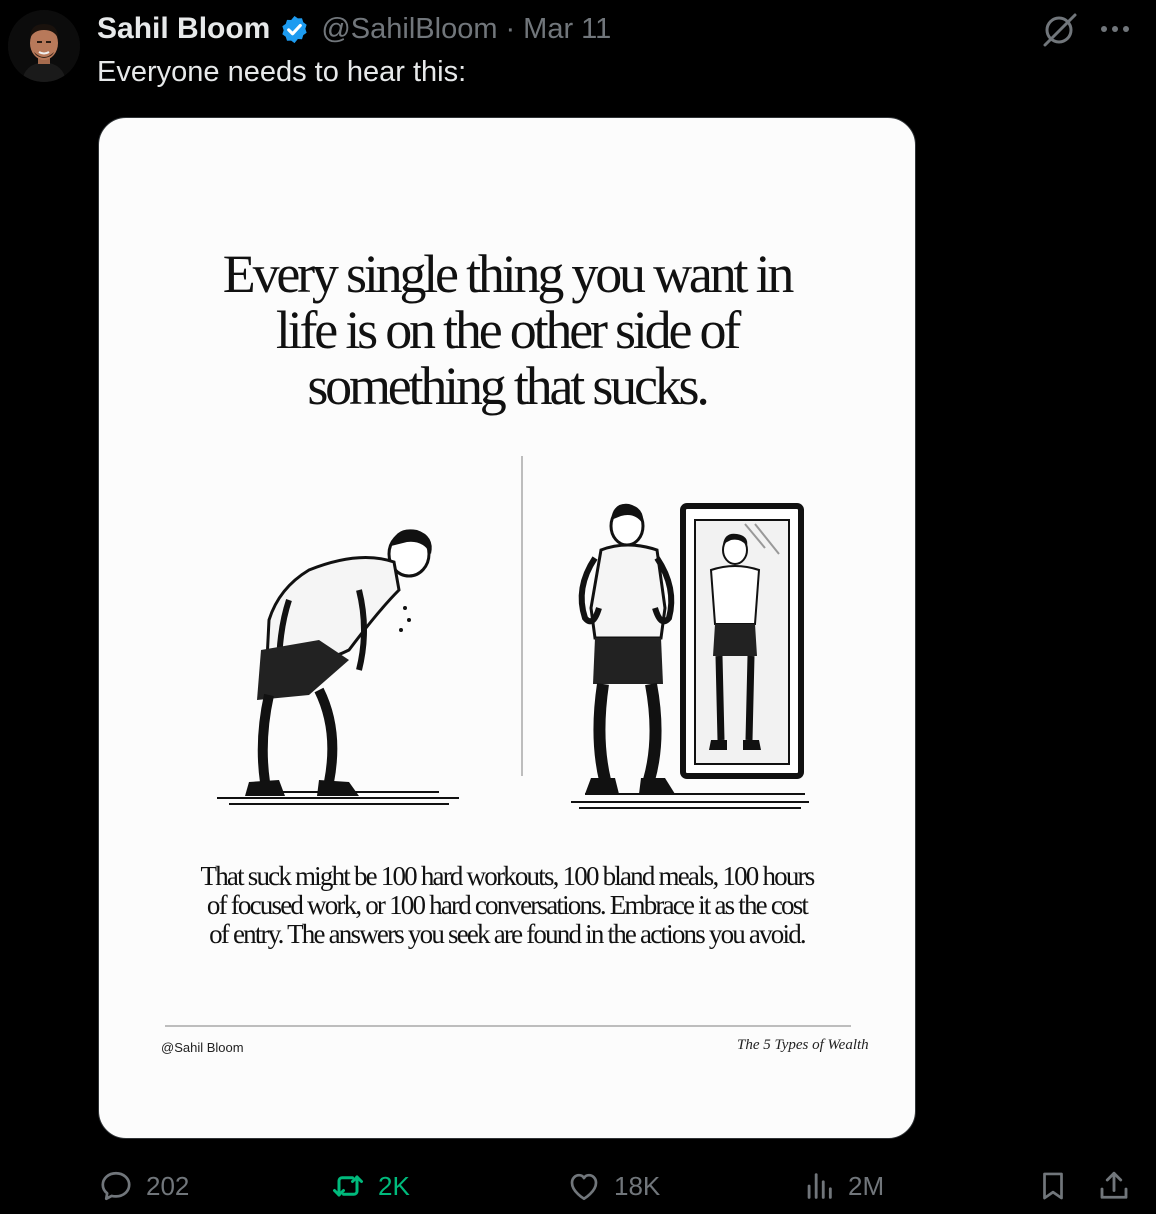  What do you see at coordinates (690, 656) in the screenshot?
I see `man-mirror-illustration` at bounding box center [690, 656].